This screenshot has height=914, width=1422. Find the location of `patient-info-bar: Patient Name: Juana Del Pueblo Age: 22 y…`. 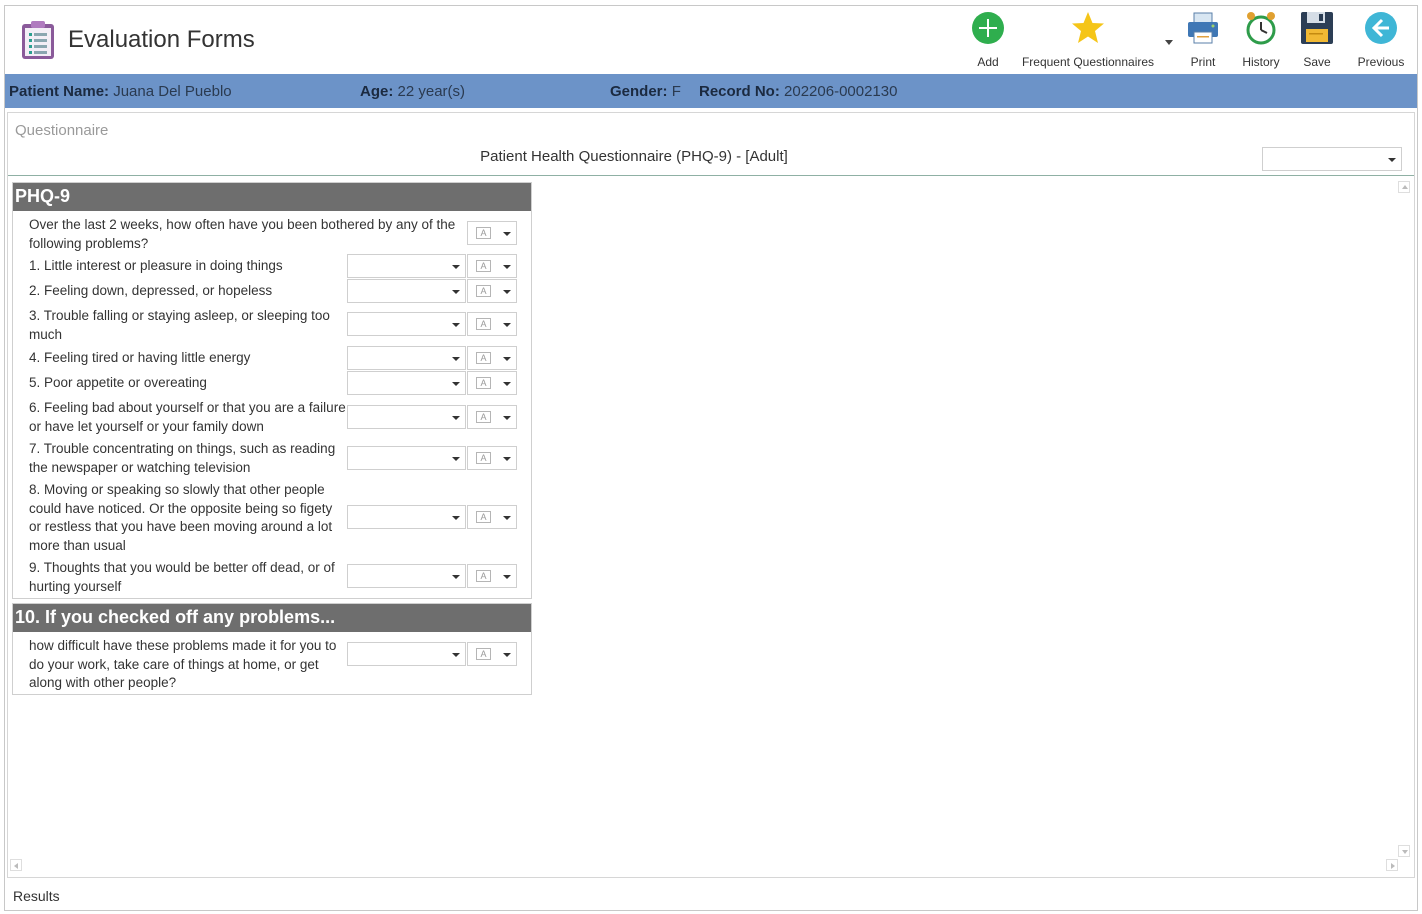

patient-info-bar: Patient Name: Juana Del Pueblo Age: 22 y… is located at coordinates (711, 91).